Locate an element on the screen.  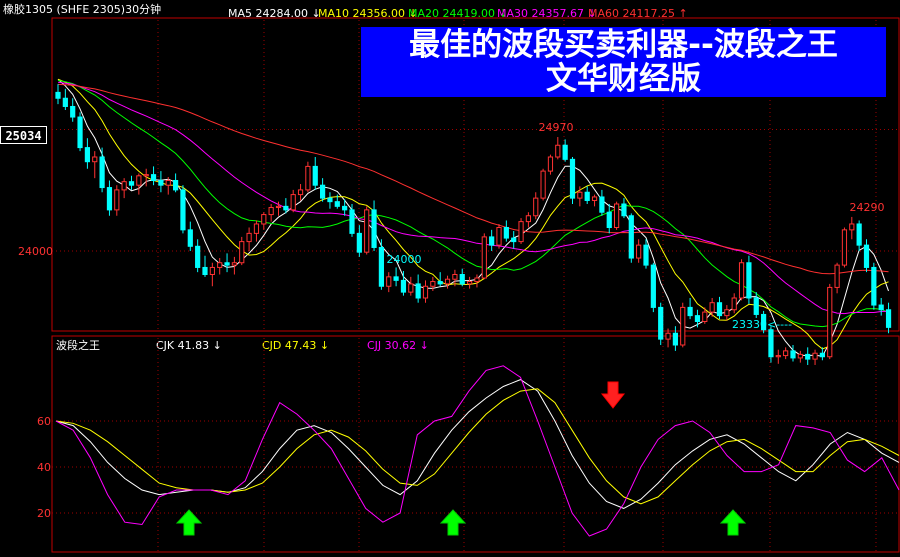
price-annotation: 24000 is located at coordinates (404, 259).